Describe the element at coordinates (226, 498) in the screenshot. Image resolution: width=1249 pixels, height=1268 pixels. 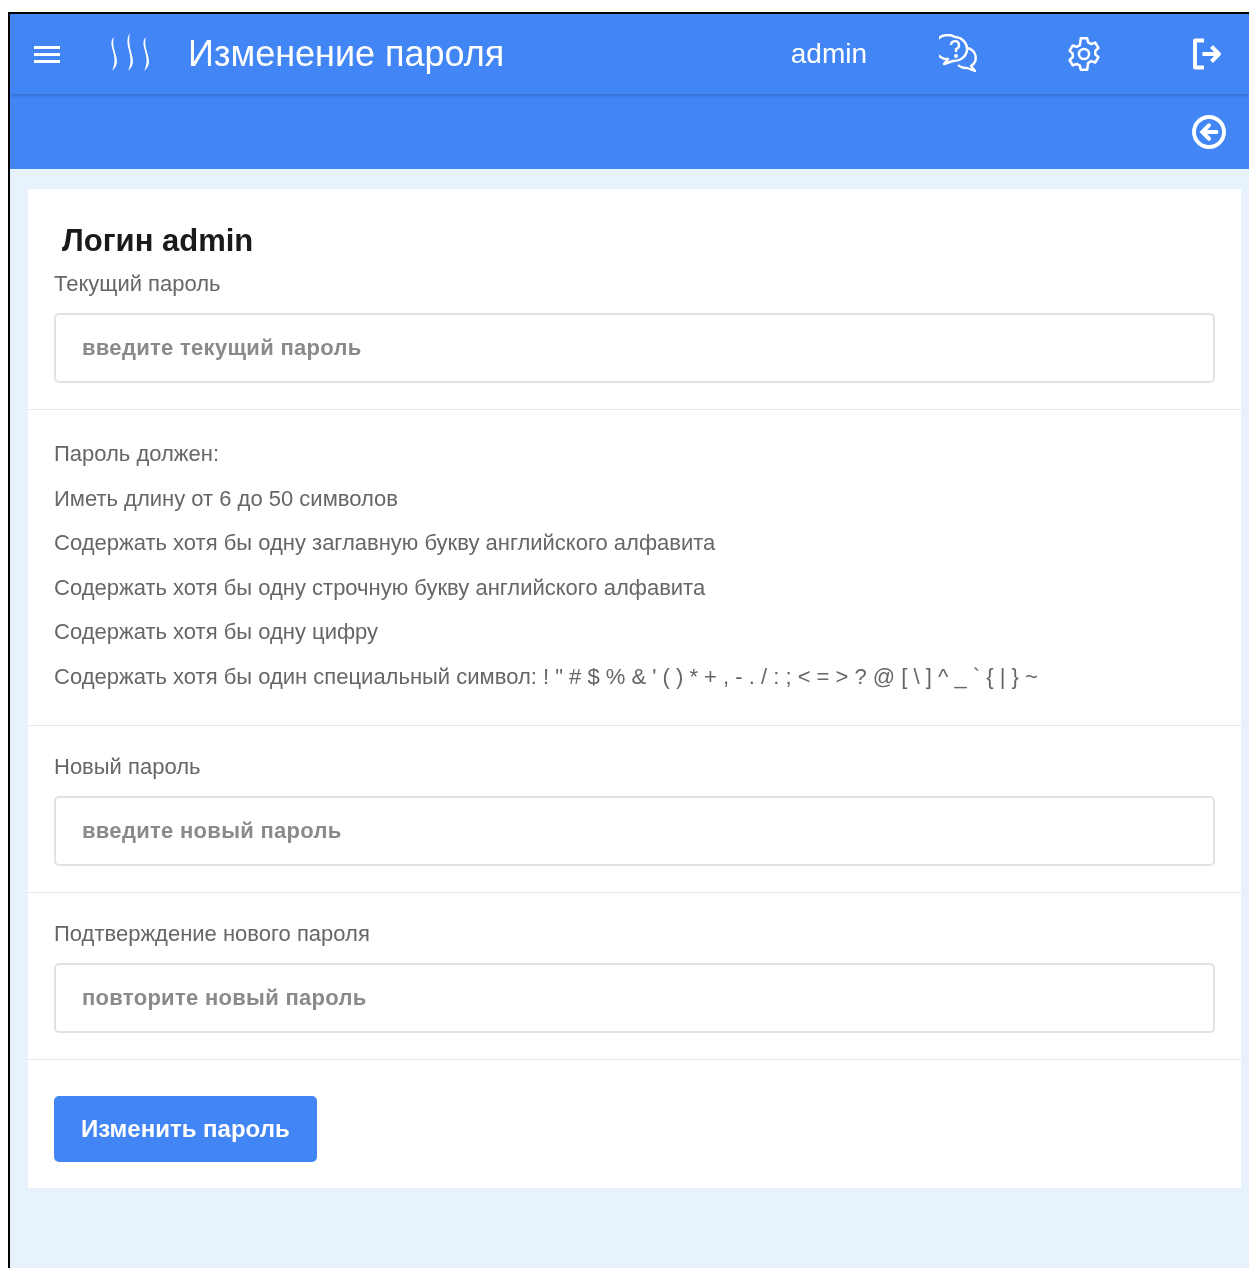
I see `rule-text: Иметь длину от 6 до 50 символов` at that location.